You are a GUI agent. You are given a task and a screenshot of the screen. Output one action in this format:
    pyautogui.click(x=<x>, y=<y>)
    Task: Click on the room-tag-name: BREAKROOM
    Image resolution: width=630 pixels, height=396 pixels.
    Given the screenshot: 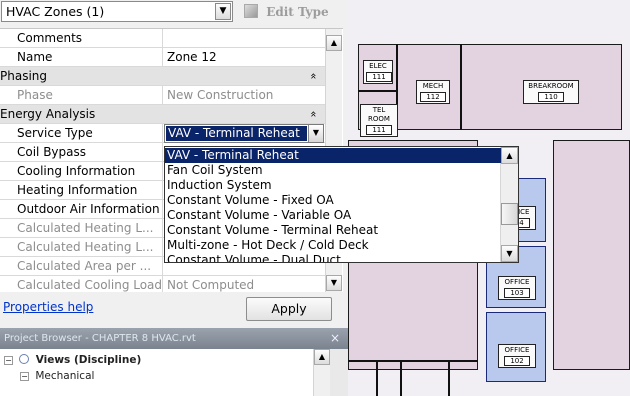 What is the action you would take?
    pyautogui.click(x=551, y=86)
    